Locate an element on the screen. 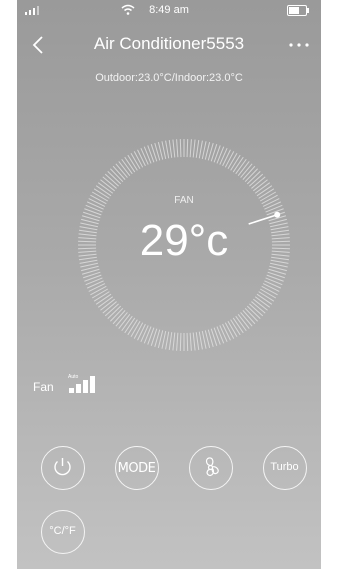 This screenshot has height=569, width=338. temperature-unit-label: °C/°F is located at coordinates (62, 531).